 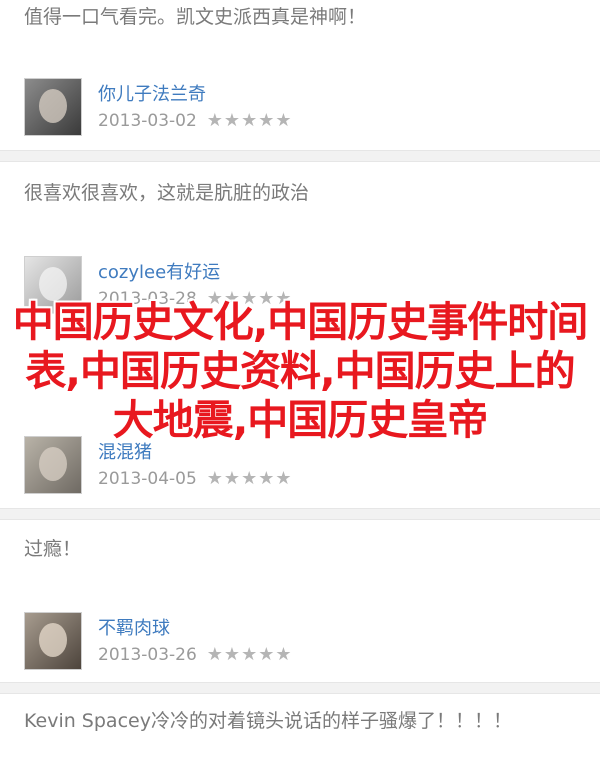 I want to click on comment-date: 2013-03-28, so click(x=147, y=299).